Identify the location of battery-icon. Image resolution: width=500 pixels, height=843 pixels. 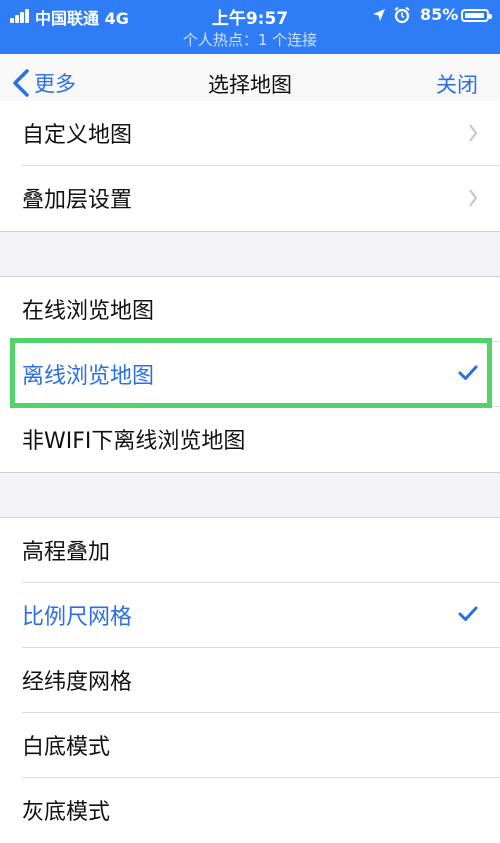
(476, 15).